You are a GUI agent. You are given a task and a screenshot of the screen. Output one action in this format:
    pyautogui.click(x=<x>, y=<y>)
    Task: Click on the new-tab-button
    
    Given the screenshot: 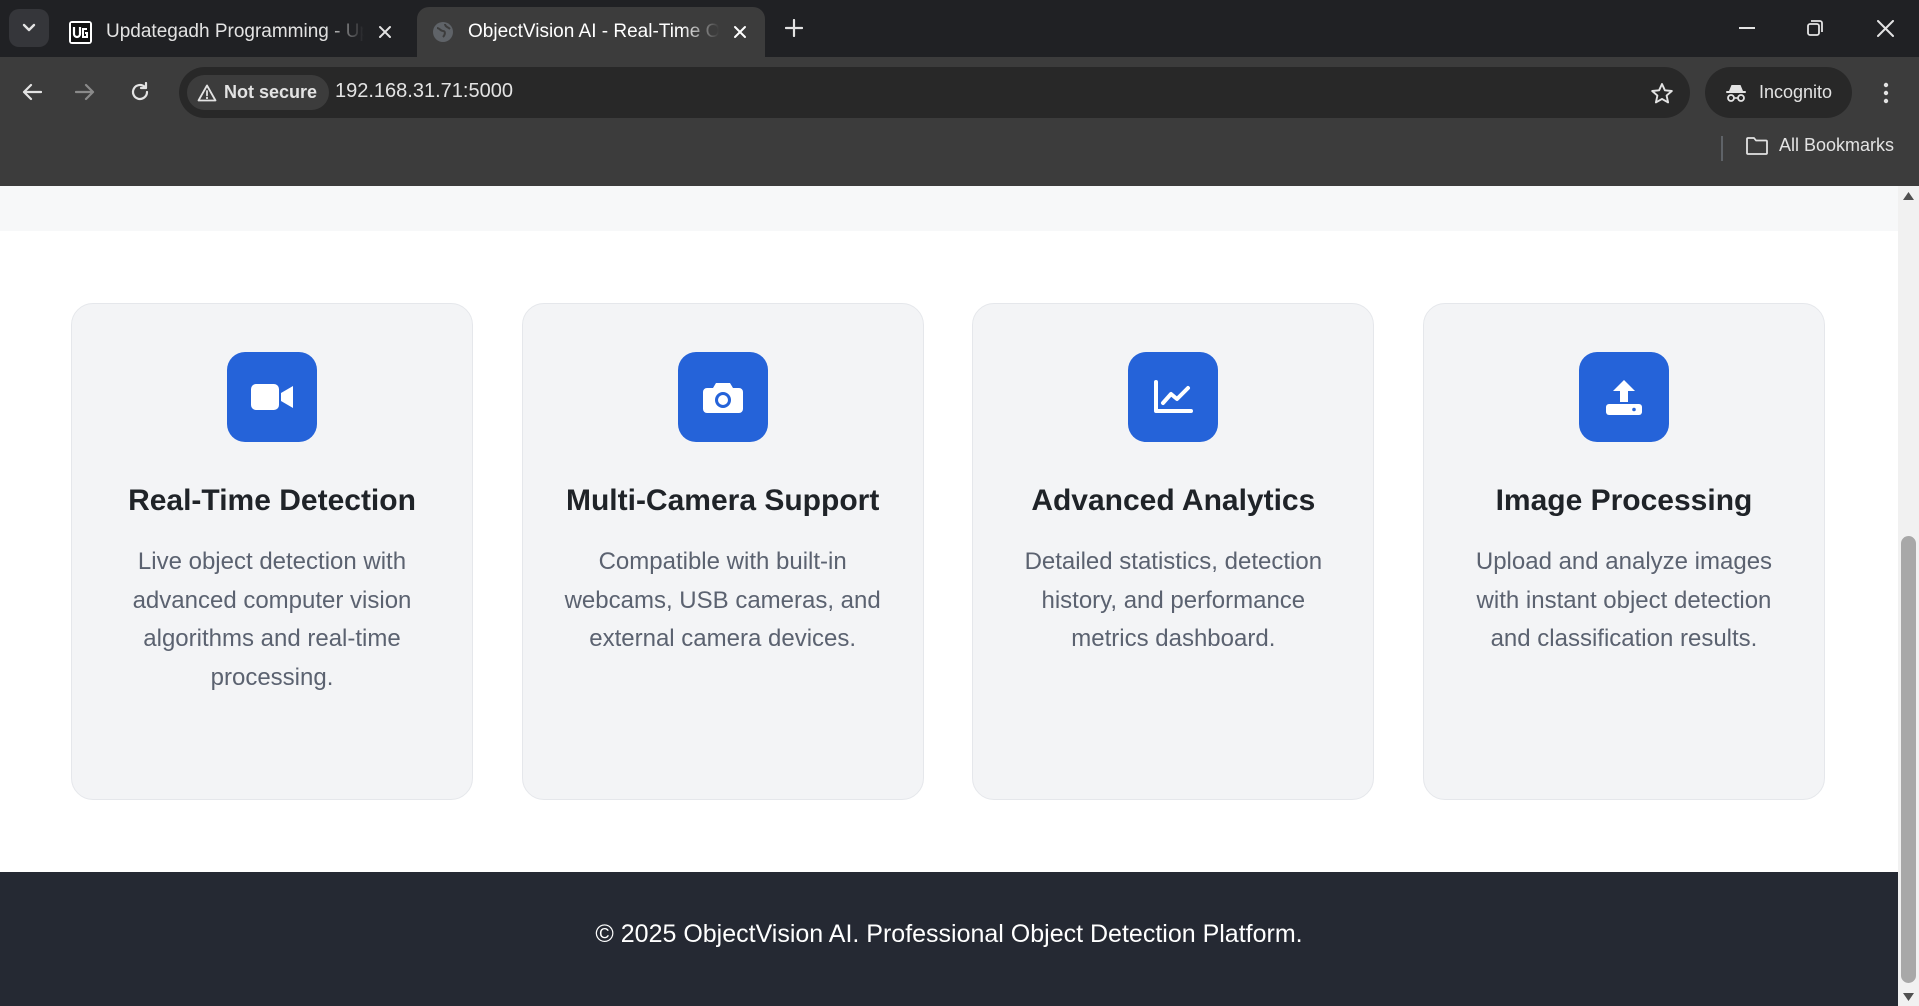 What is the action you would take?
    pyautogui.click(x=794, y=28)
    